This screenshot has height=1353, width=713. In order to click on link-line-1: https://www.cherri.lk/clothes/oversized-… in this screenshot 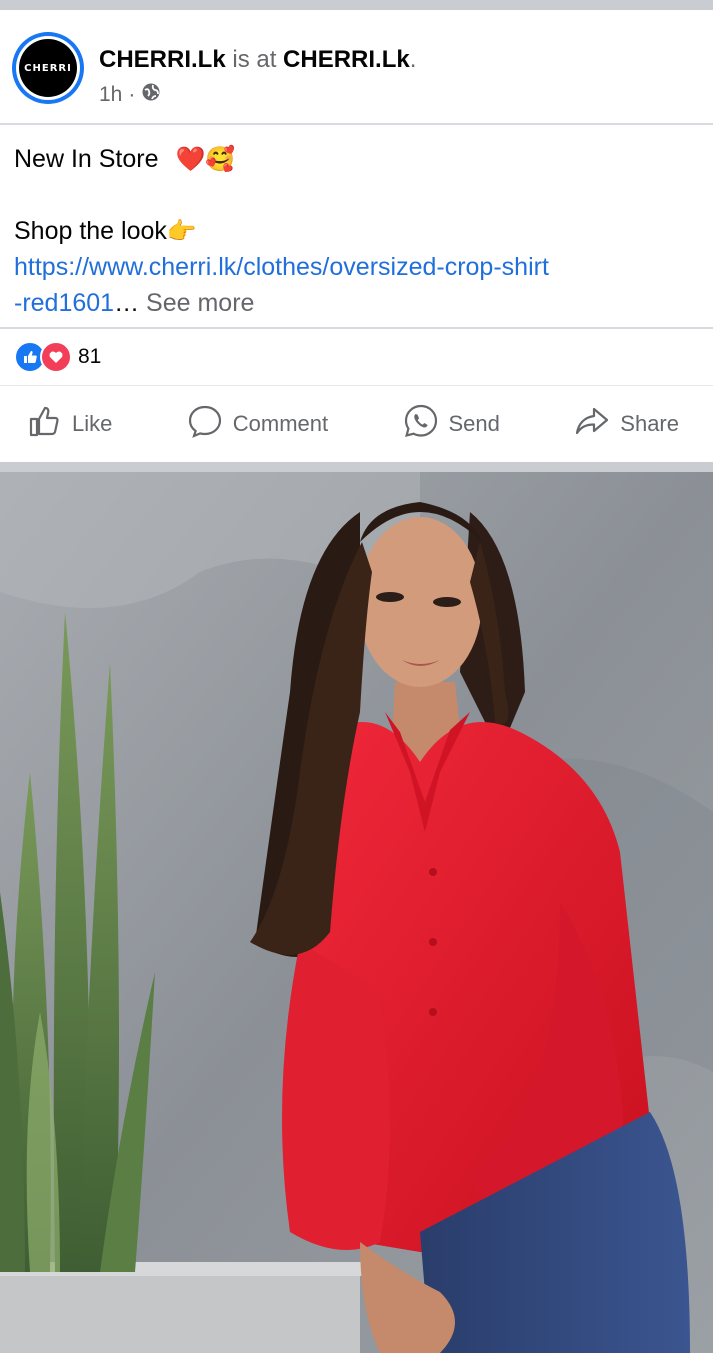, I will do `click(356, 267)`.